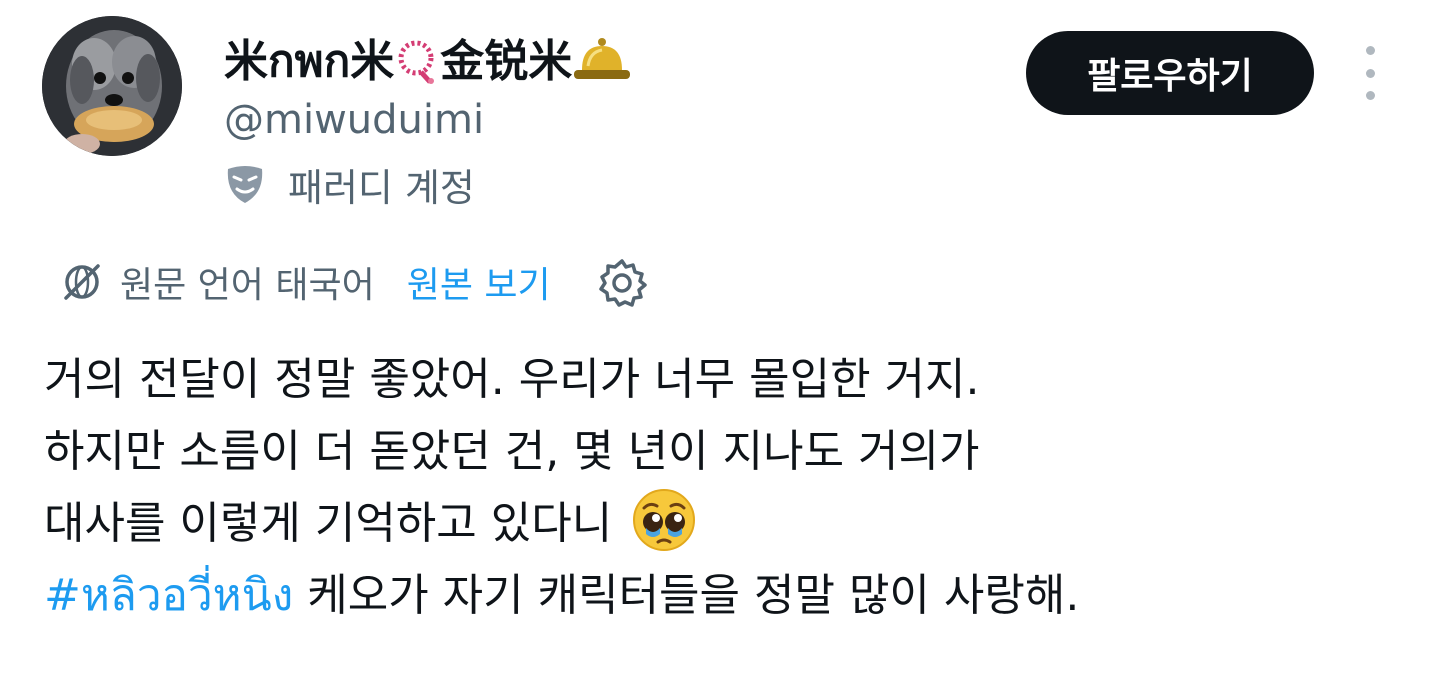  I want to click on gear-icon, so click(622, 282).